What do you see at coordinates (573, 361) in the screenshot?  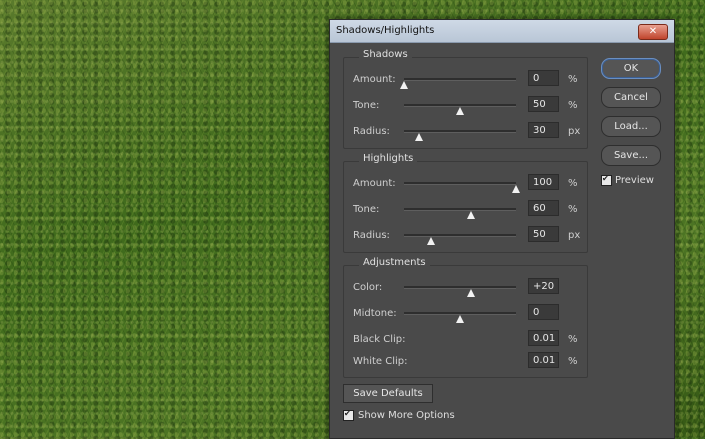 I see `adjustments-white-clip-unit: %` at bounding box center [573, 361].